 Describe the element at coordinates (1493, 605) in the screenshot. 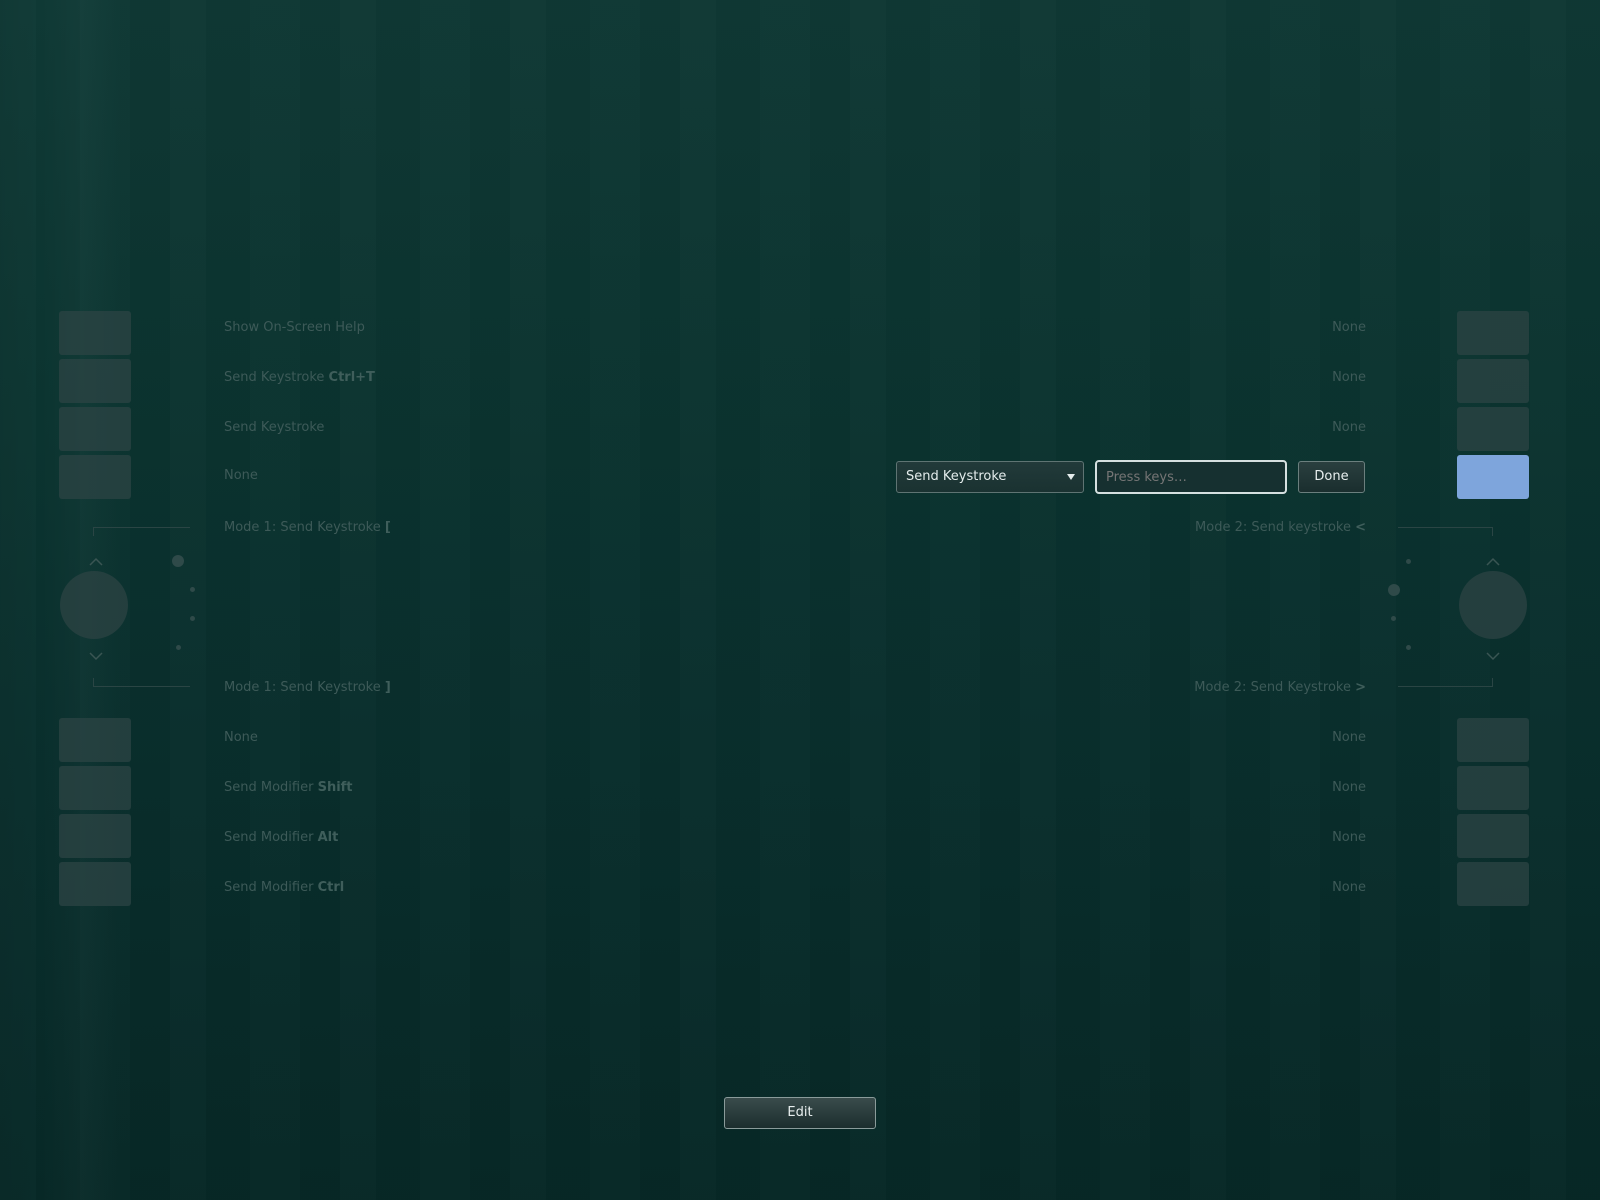

I see `right-touch-ring` at that location.